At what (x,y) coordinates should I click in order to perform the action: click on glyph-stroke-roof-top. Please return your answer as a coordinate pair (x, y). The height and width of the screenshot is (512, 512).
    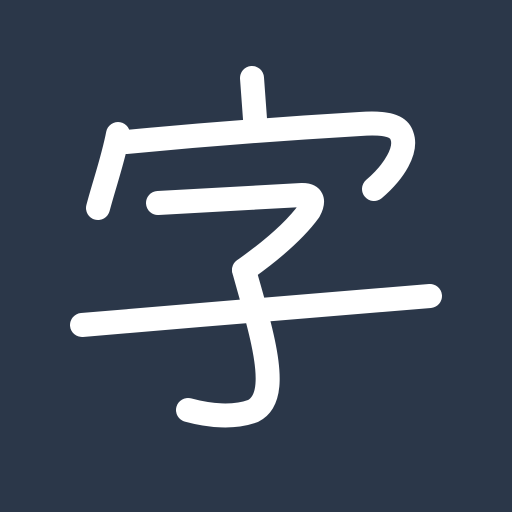
    Looking at the image, I should click on (265, 156).